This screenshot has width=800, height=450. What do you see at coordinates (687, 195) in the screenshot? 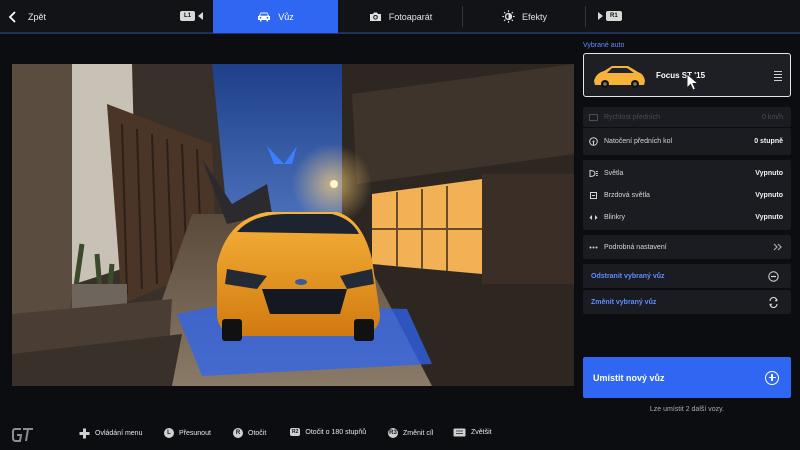
I see `brake-lights-row: Brzdová světla Vypnuto` at bounding box center [687, 195].